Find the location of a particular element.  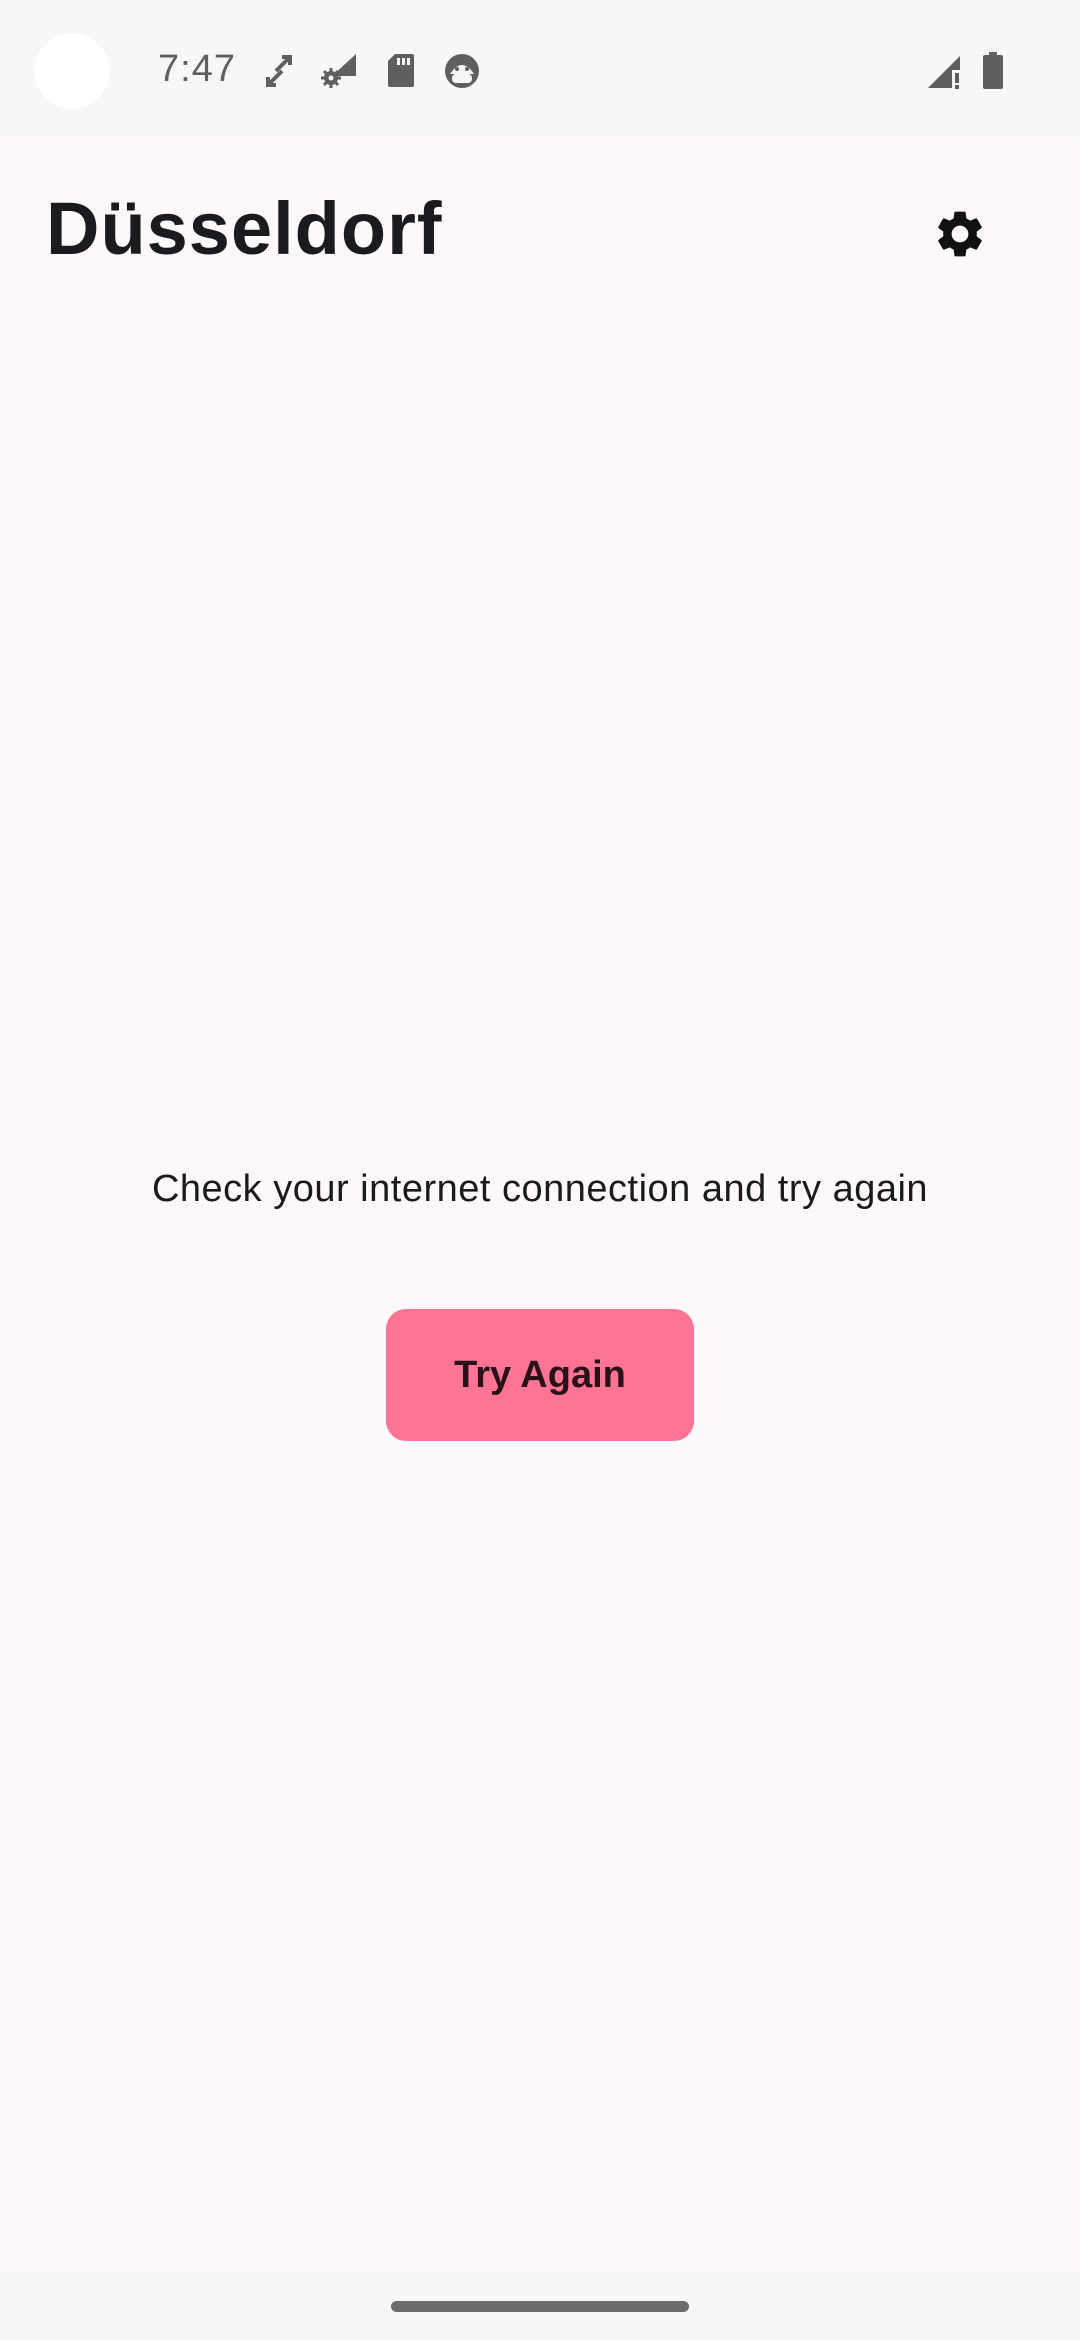

settings-button is located at coordinates (960, 236).